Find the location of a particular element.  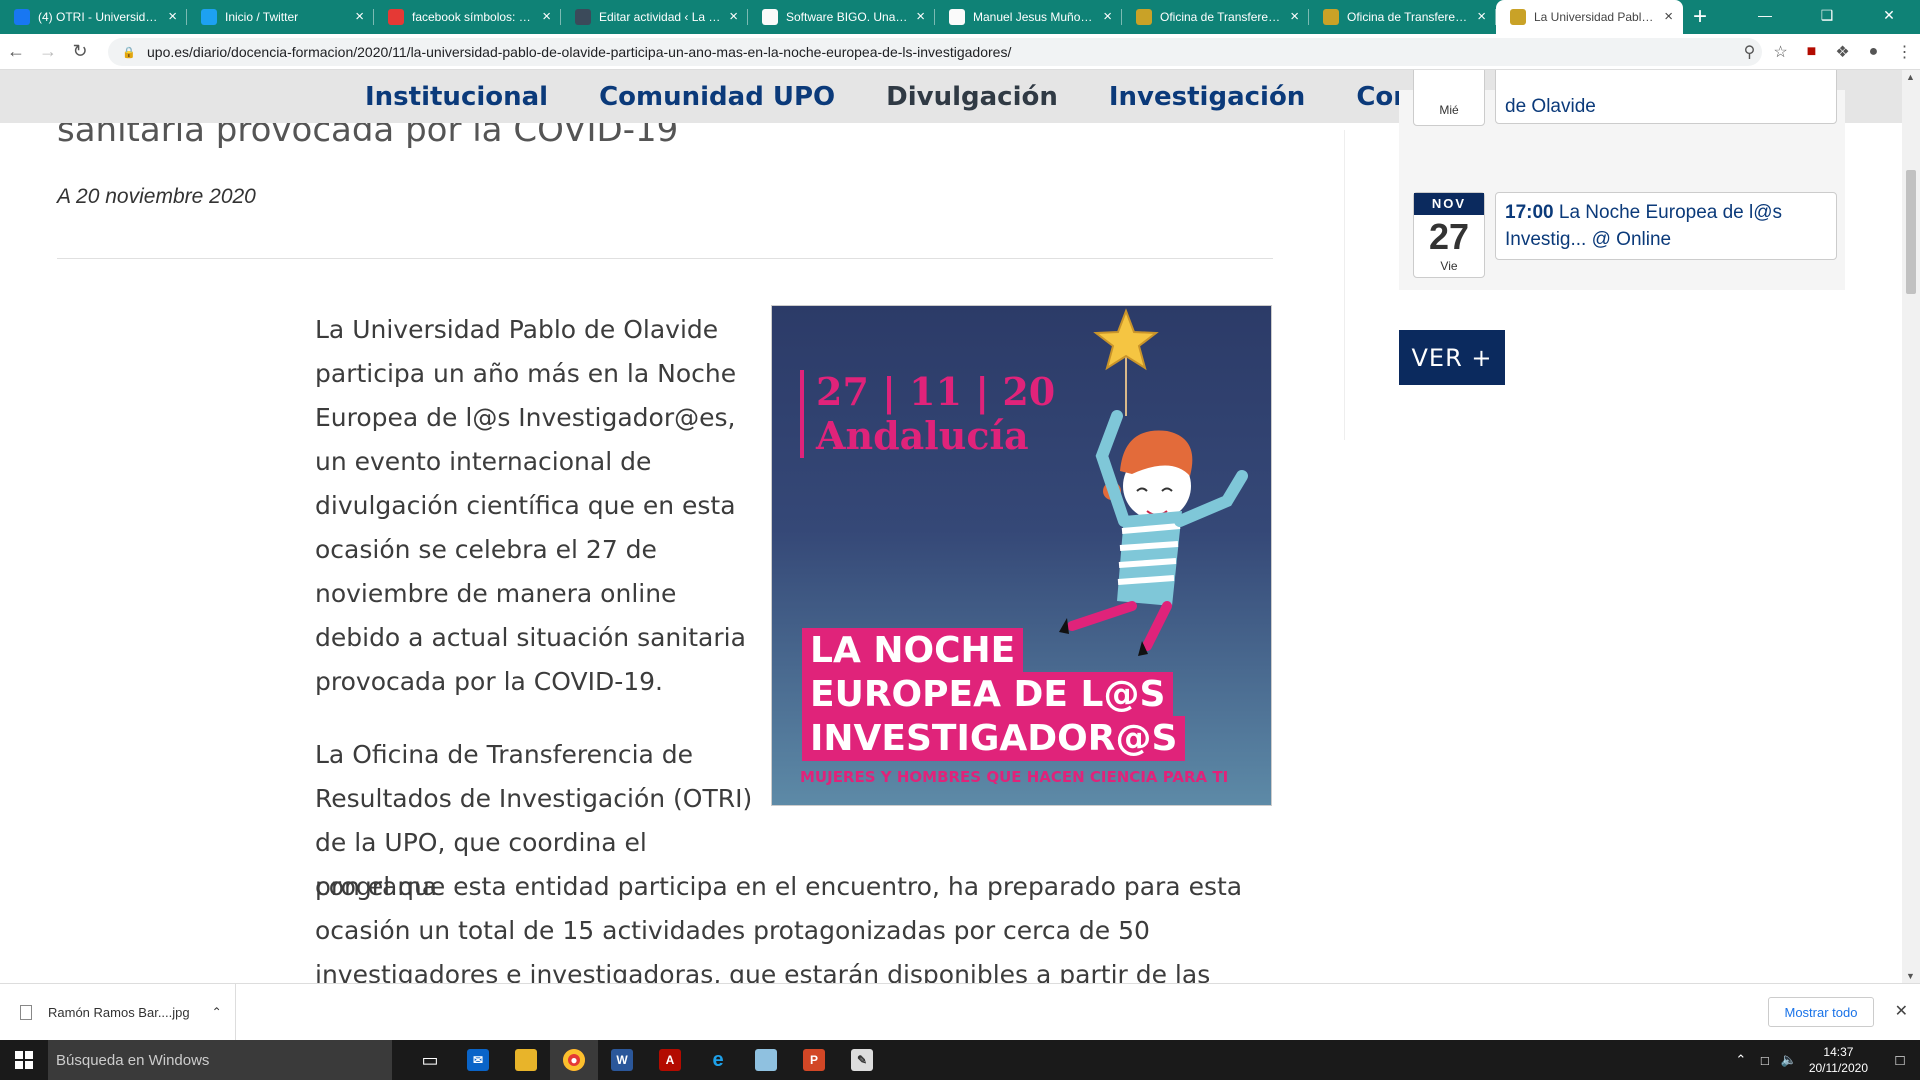

file-explorer-icon is located at coordinates (526, 1060).